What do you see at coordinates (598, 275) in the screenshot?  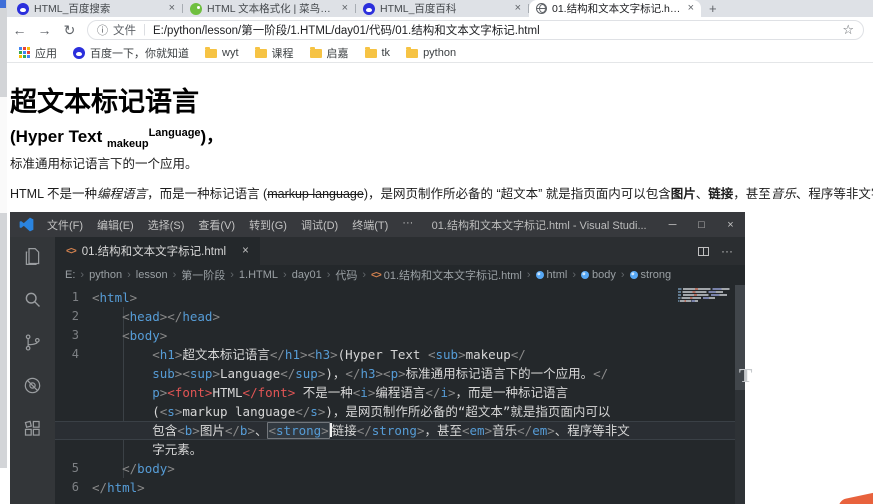 I see `breadcrumb-item: body` at bounding box center [598, 275].